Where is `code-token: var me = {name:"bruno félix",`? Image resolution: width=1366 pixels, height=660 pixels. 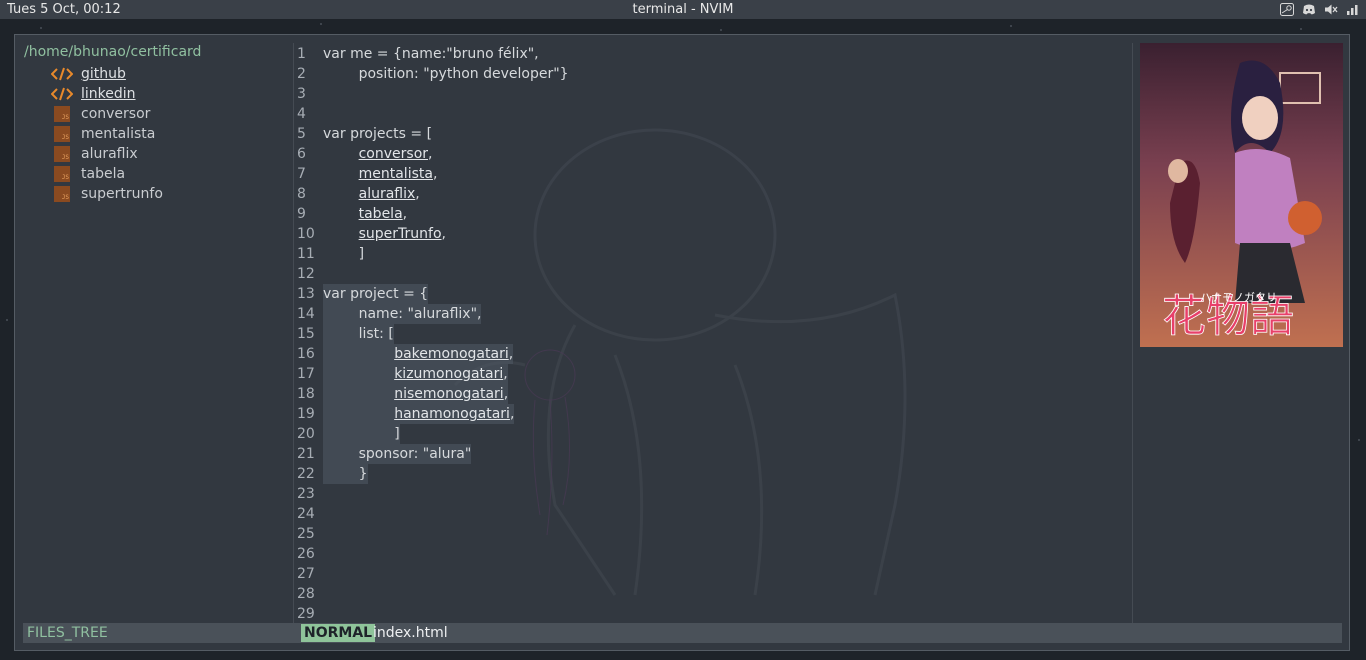
code-token: var me = {name:"bruno félix", is located at coordinates (431, 54).